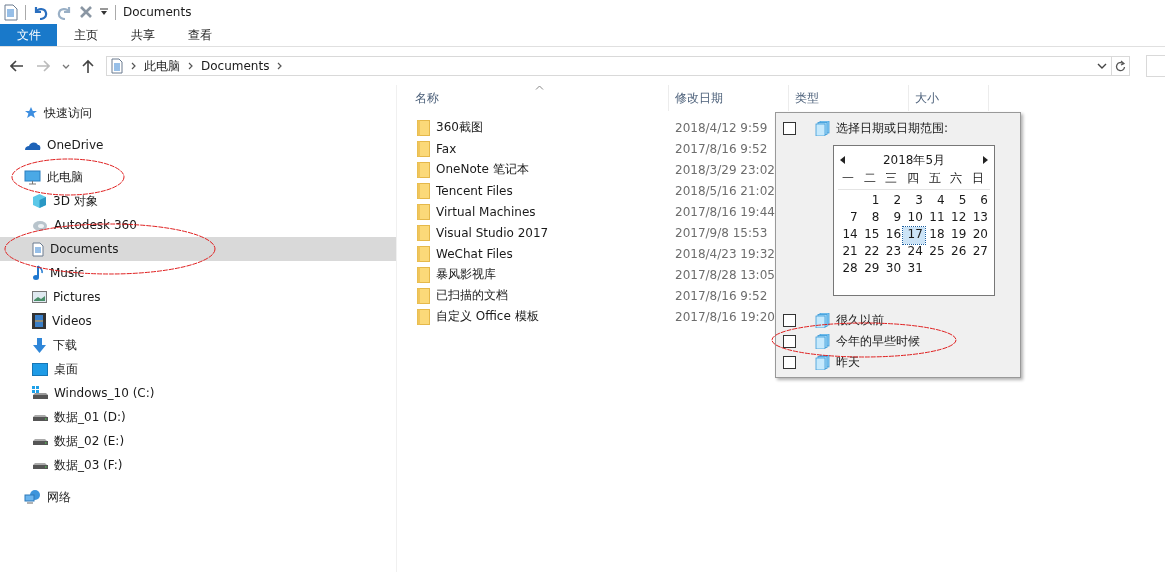  I want to click on column-header: 名称, so click(533, 98).